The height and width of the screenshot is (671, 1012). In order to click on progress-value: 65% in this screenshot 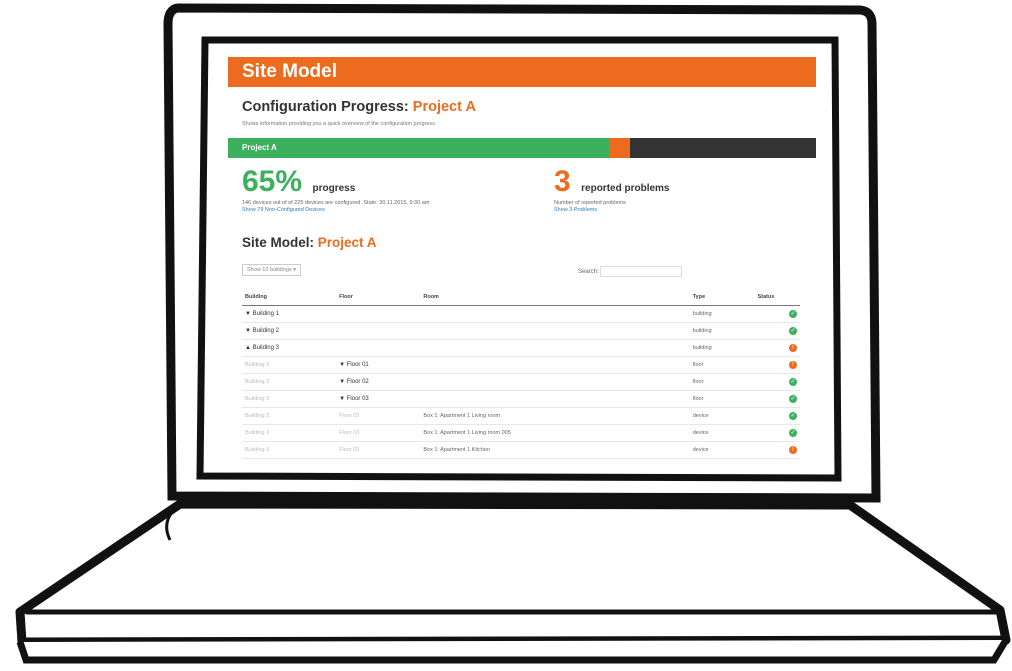, I will do `click(272, 181)`.